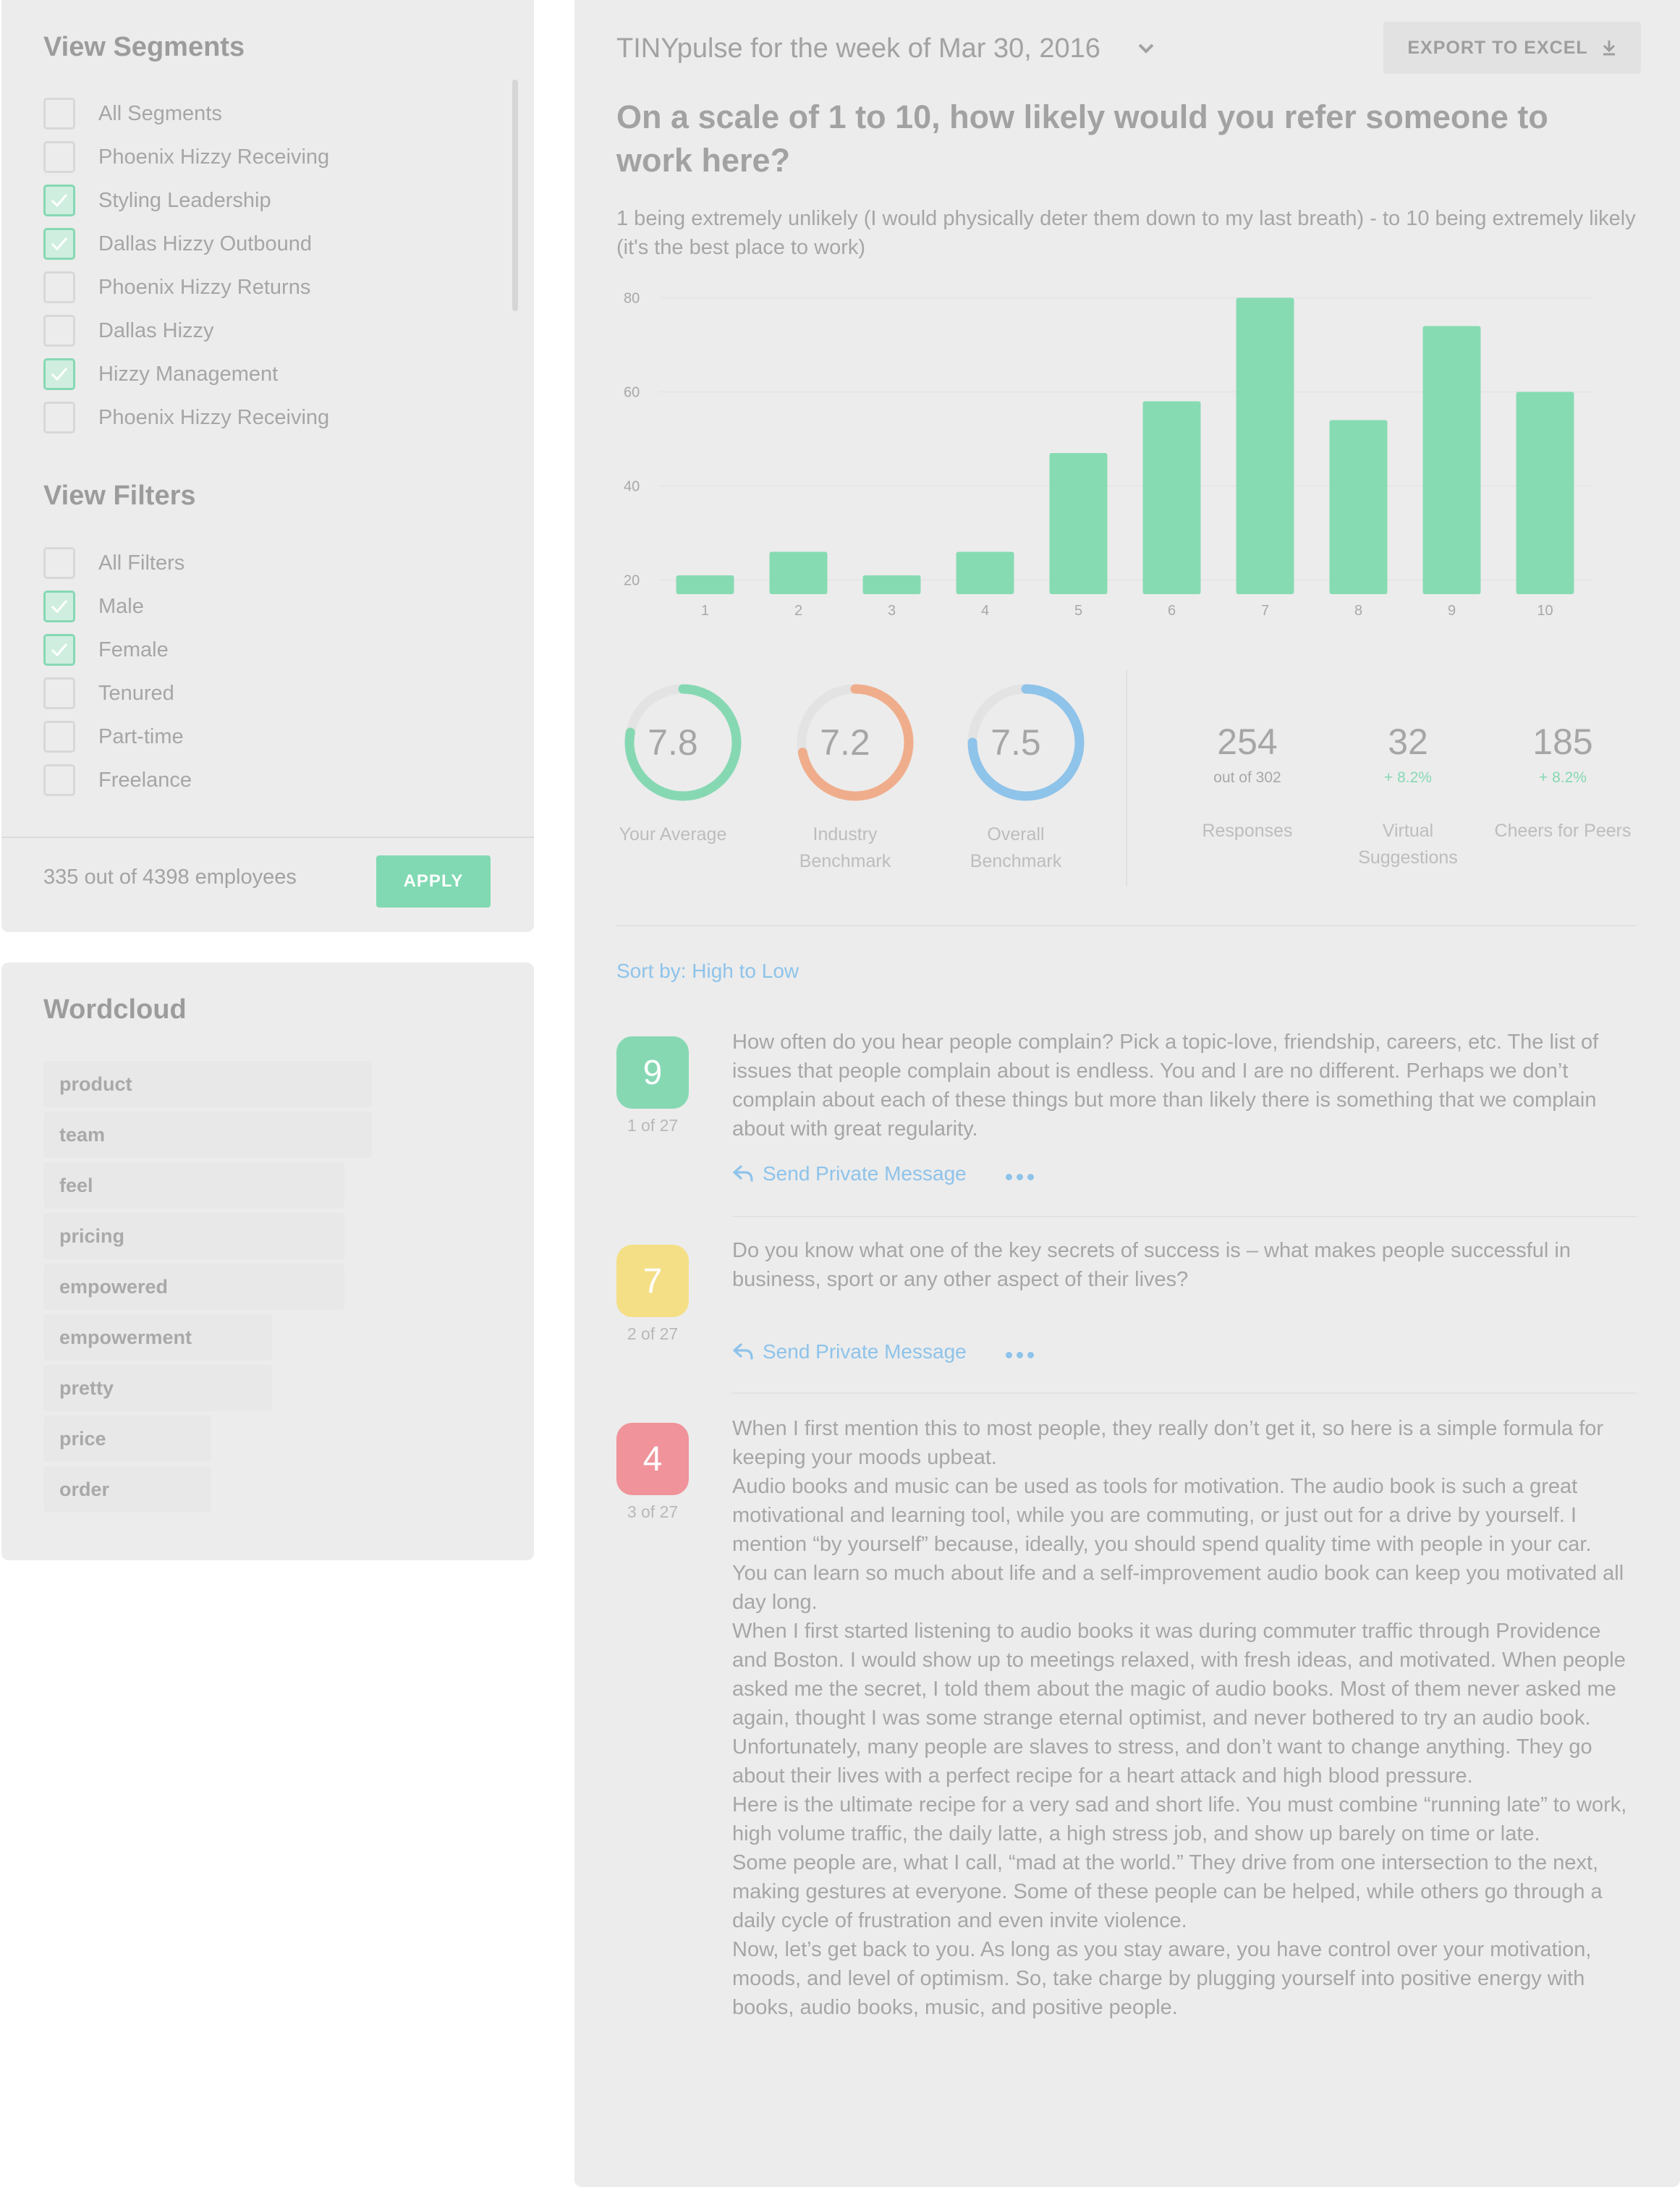 This screenshot has width=1680, height=2187. I want to click on filter-option: Male, so click(93, 606).